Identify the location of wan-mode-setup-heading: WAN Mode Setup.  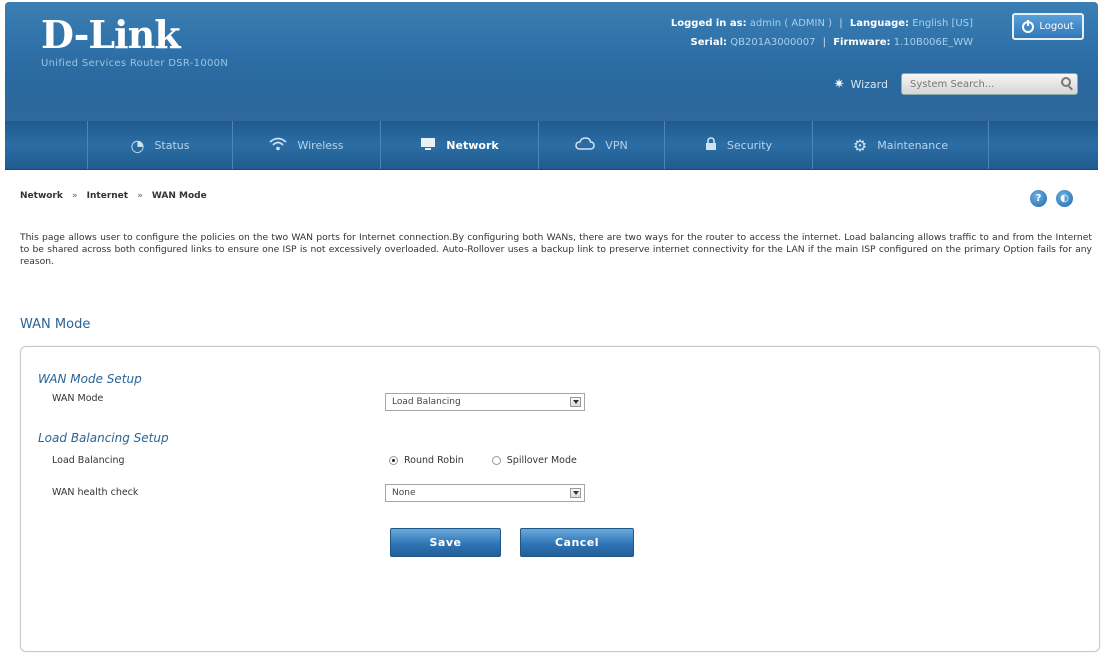
(90, 379).